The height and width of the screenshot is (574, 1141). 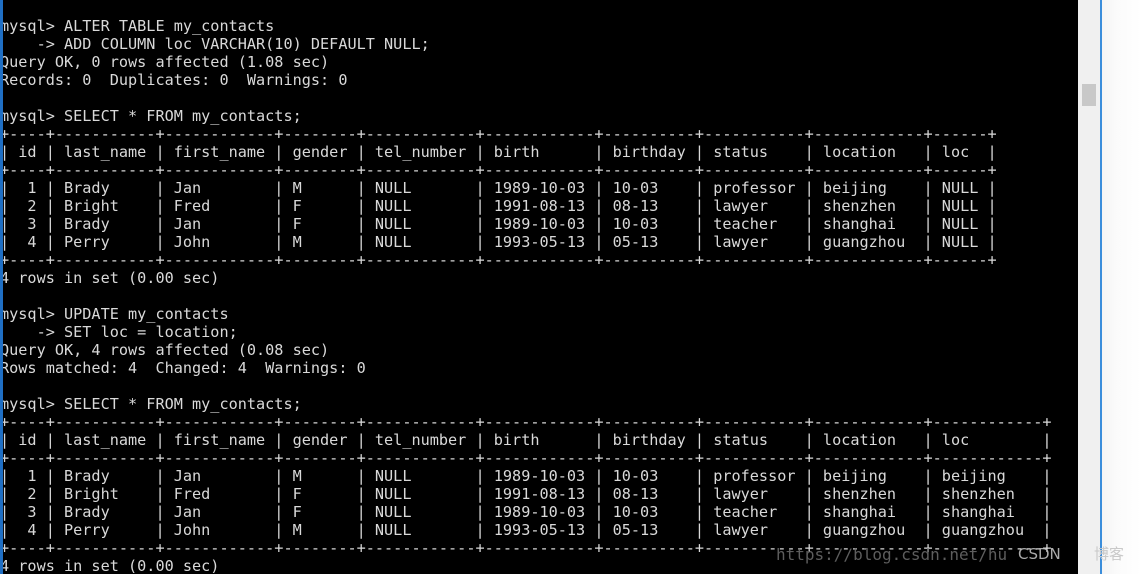 I want to click on terminal-line: Query OK, 0 rows affected (1.08 sec), so click(x=165, y=62).